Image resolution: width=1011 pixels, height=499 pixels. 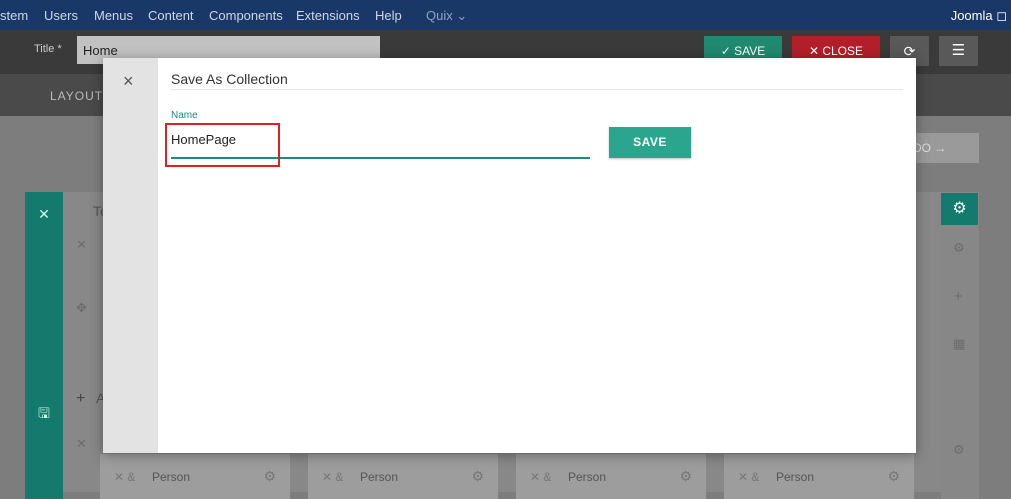 What do you see at coordinates (171, 15) in the screenshot?
I see `menu-content: Content` at bounding box center [171, 15].